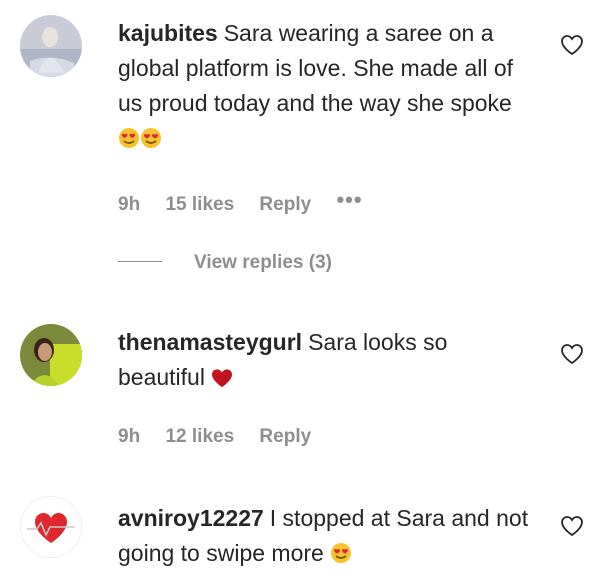  I want to click on comment-likes: 12 likes, so click(199, 436).